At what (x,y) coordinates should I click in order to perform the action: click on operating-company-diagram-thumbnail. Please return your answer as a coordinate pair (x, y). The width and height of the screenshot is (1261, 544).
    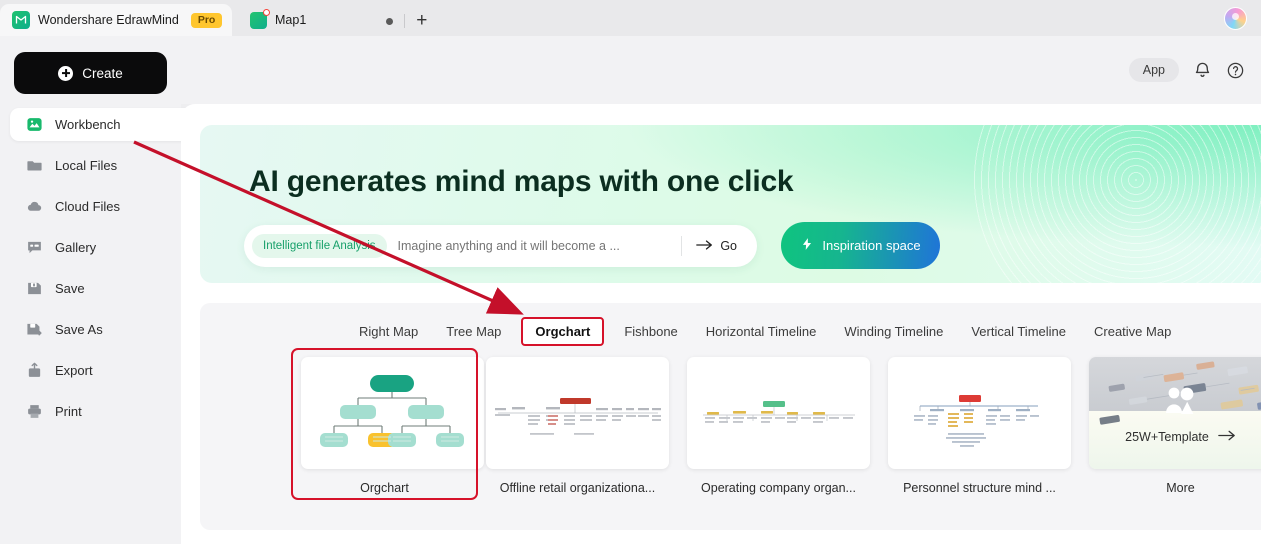
    Looking at the image, I should click on (778, 413).